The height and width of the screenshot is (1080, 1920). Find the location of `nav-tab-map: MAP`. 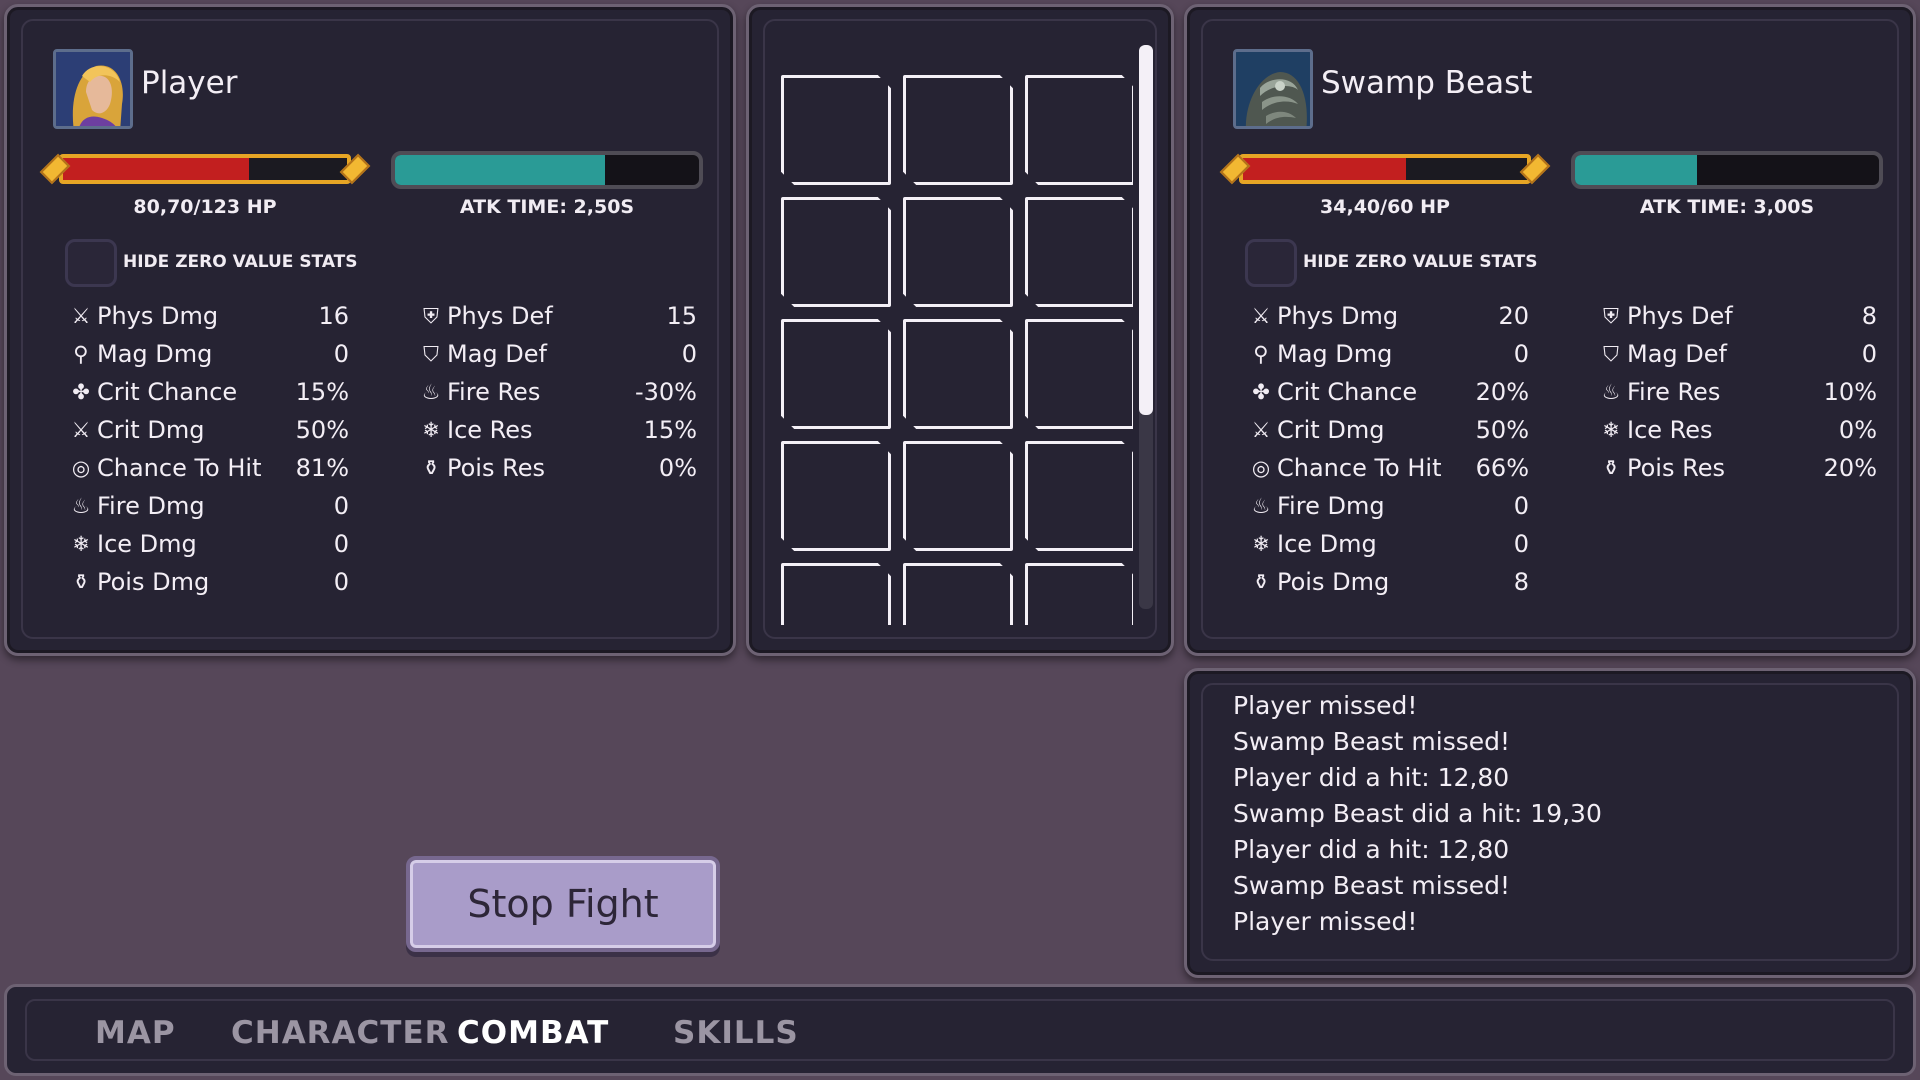

nav-tab-map: MAP is located at coordinates (135, 1033).